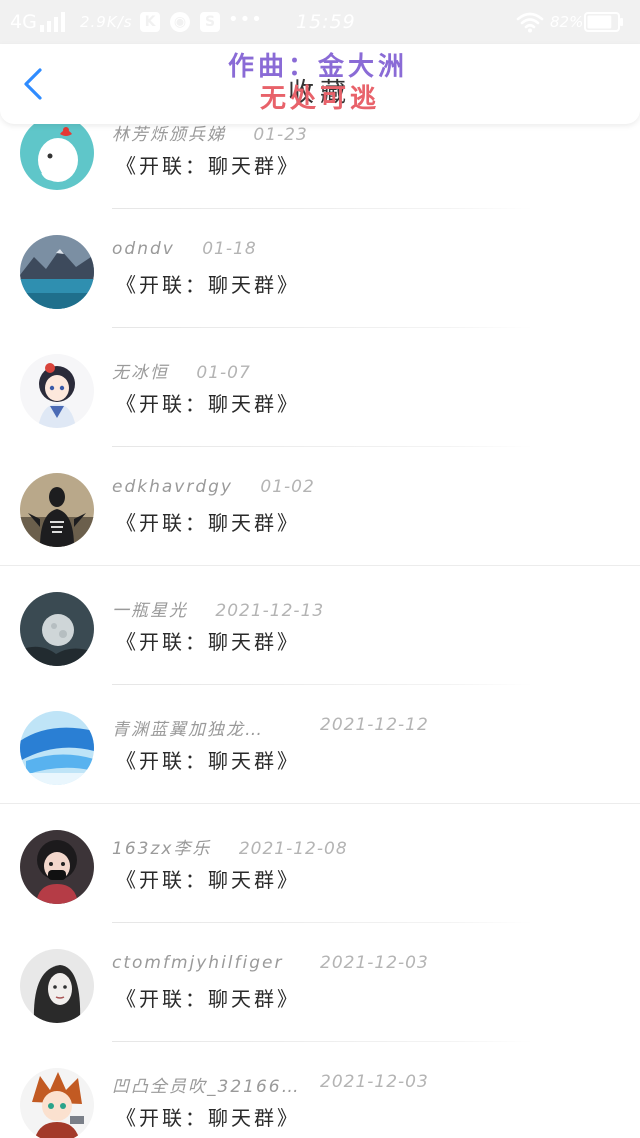 The image size is (640, 1138). Describe the element at coordinates (319, 99) in the screenshot. I see `overlay-song-title: 无处可逃` at that location.